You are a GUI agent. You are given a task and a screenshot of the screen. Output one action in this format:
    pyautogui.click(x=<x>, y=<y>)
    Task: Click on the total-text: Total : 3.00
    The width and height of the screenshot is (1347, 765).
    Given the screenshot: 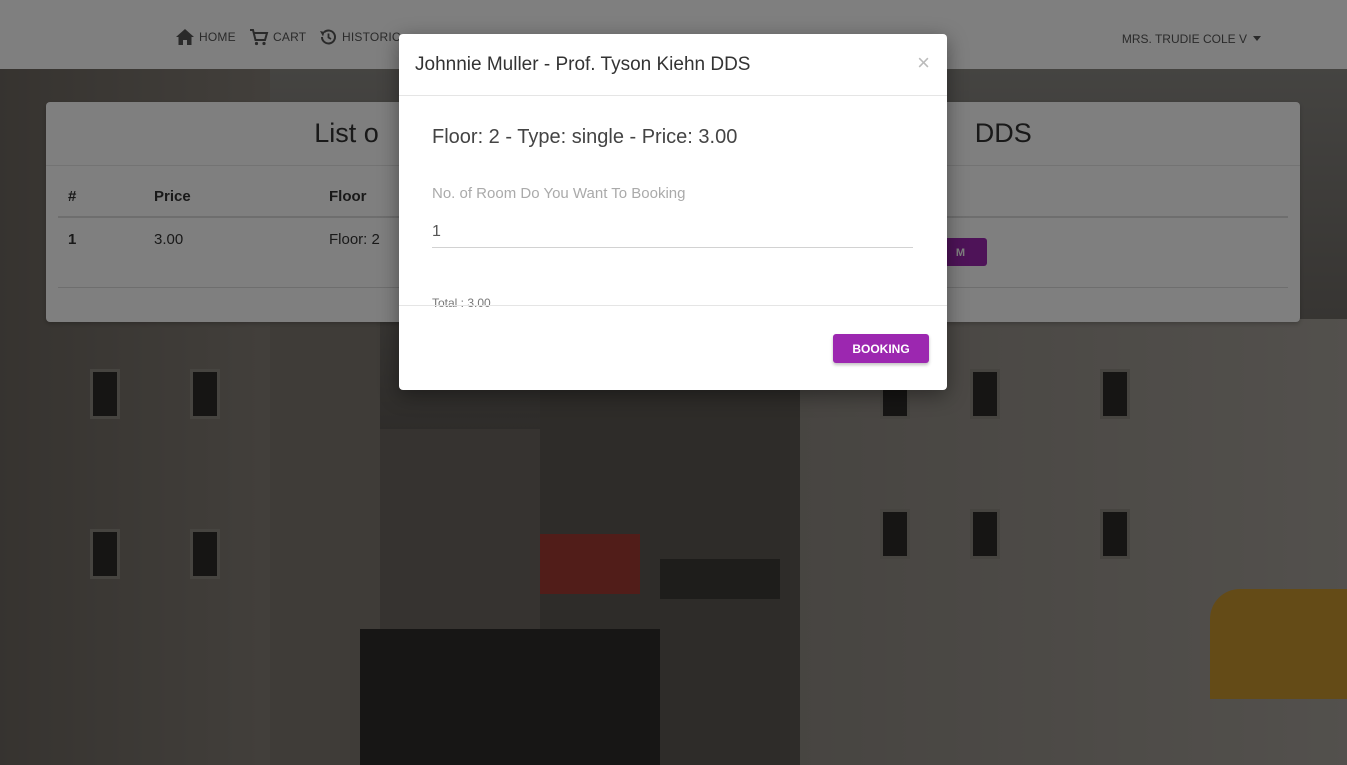 What is the action you would take?
    pyautogui.click(x=461, y=303)
    